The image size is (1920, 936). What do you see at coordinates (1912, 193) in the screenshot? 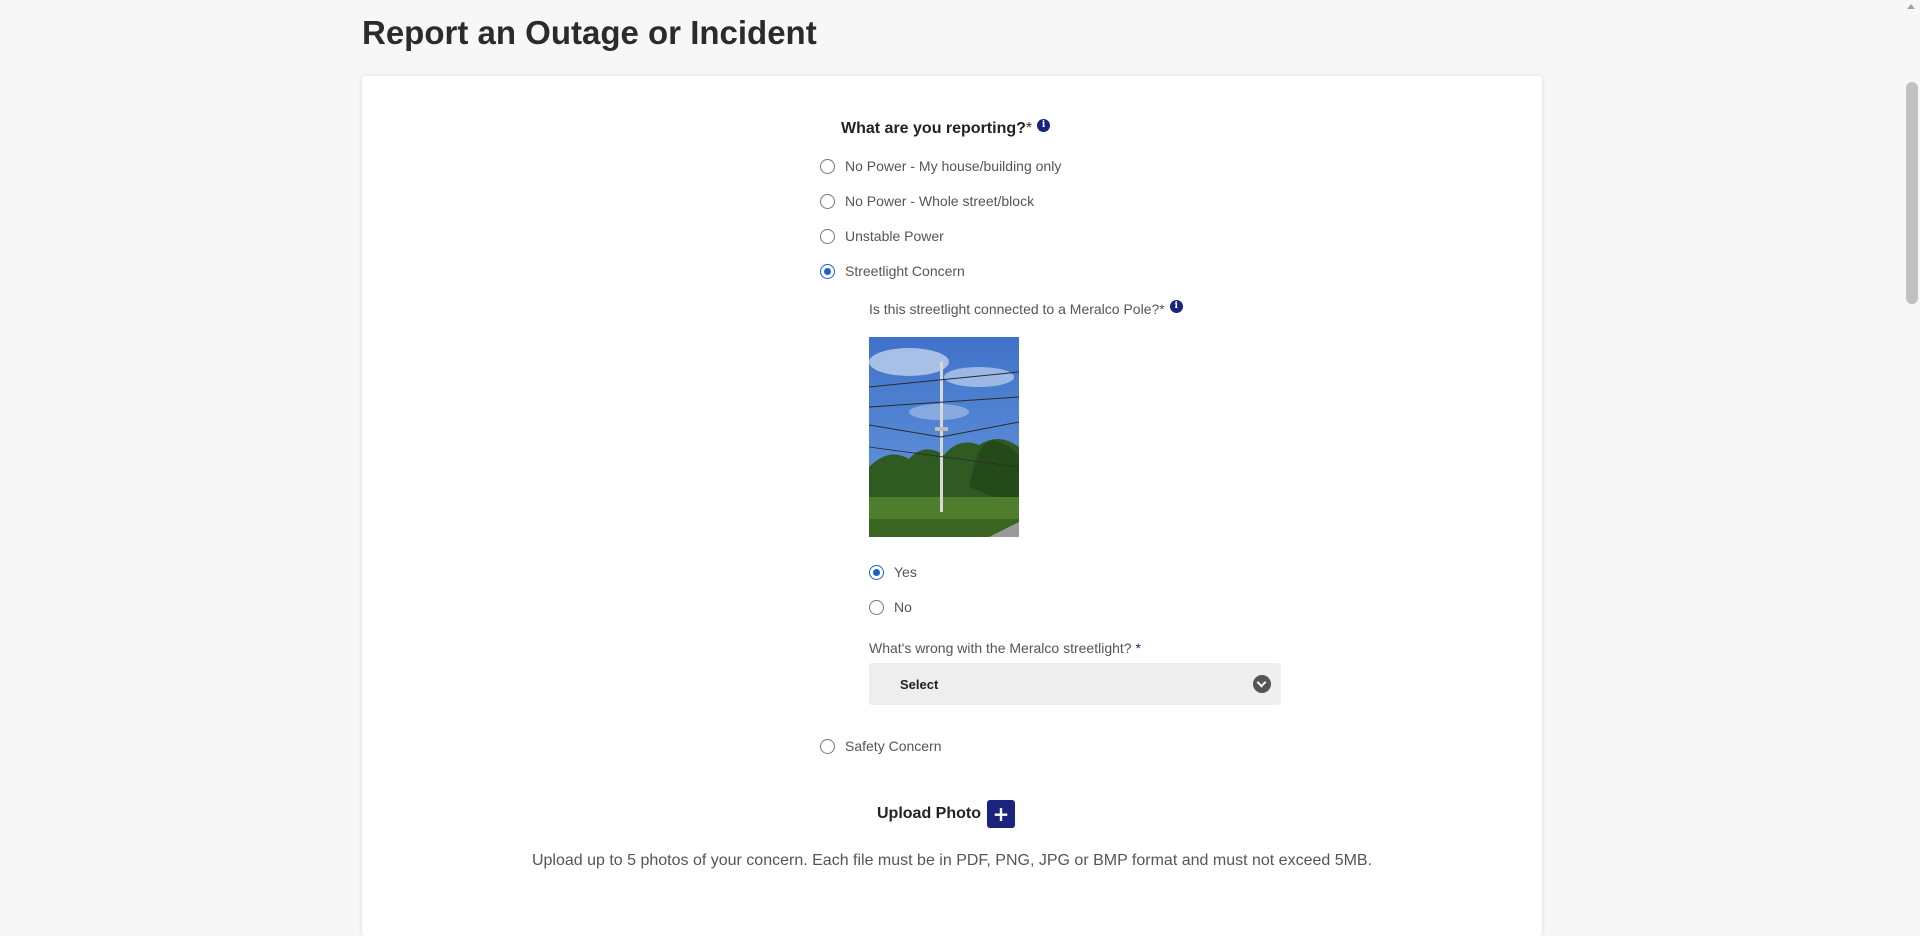
I see `scrollbar-thumb` at bounding box center [1912, 193].